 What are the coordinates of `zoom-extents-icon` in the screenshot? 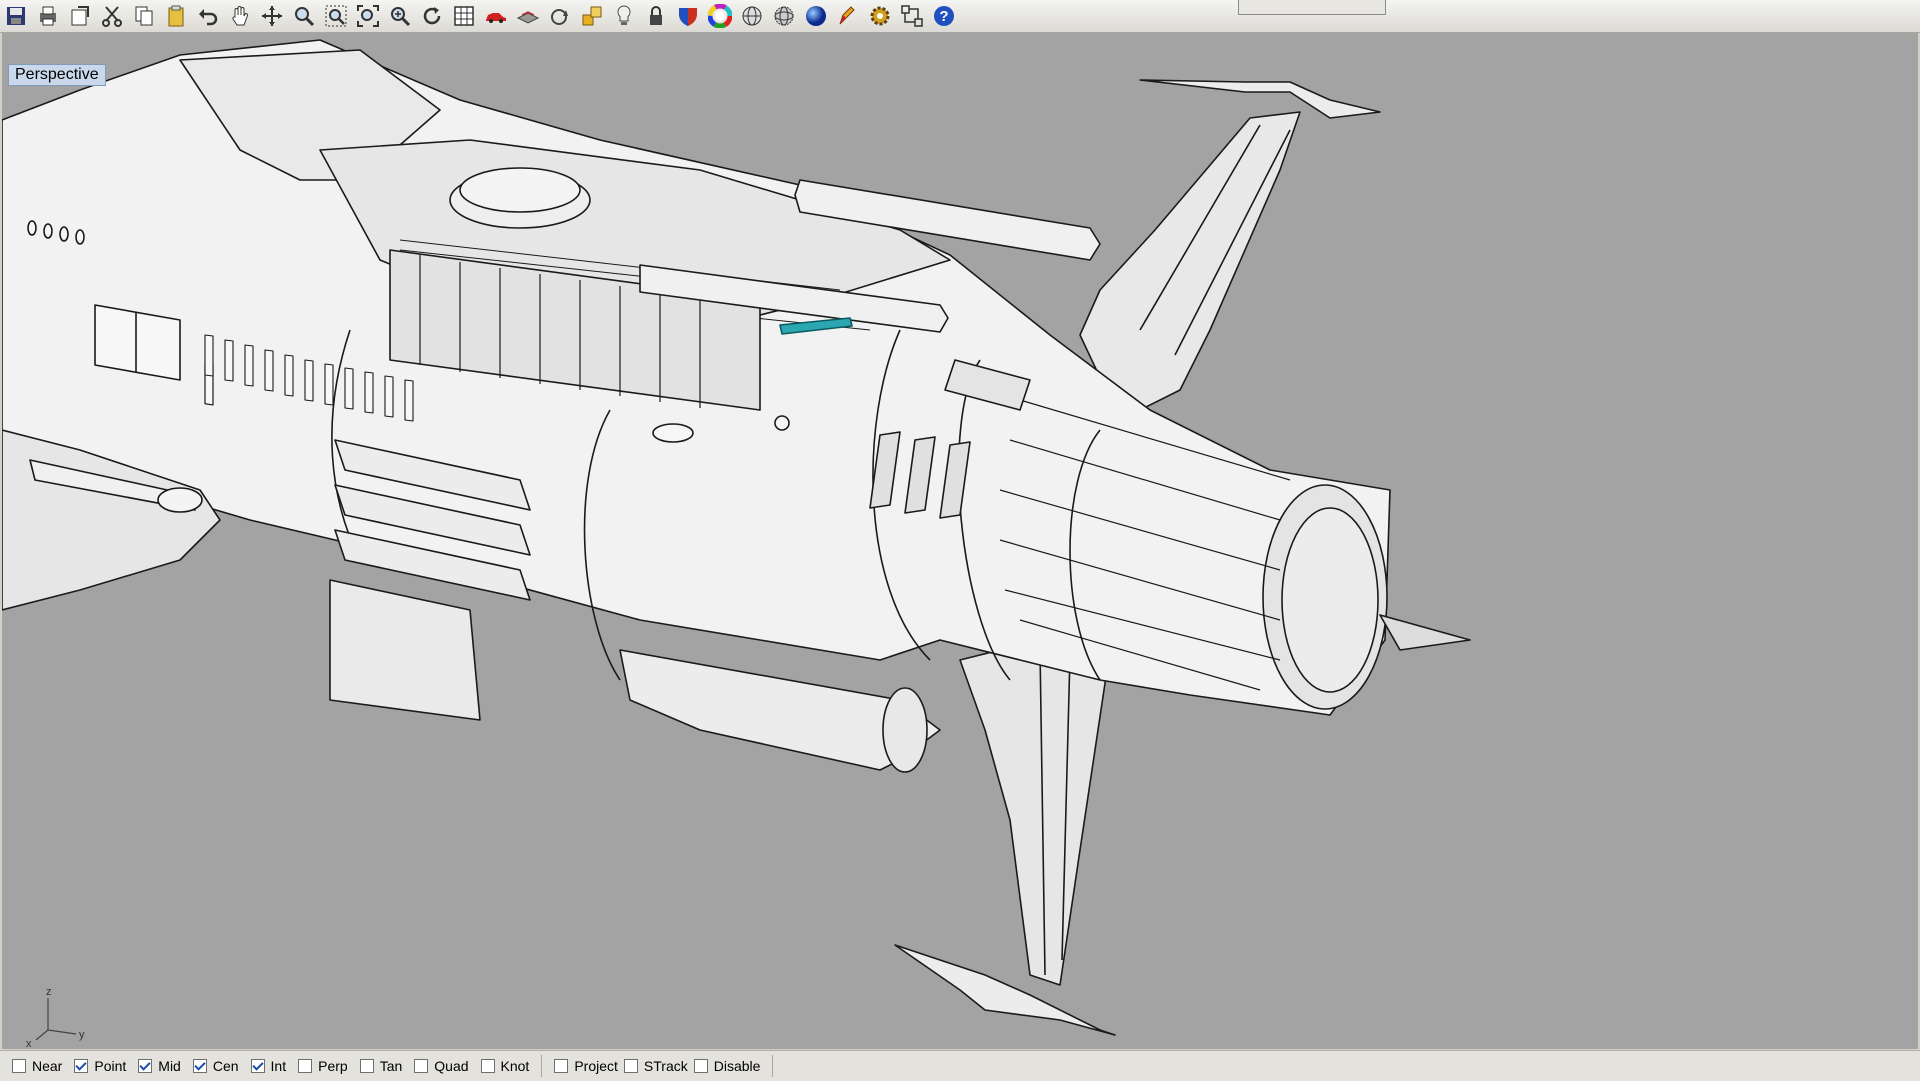 It's located at (368, 16).